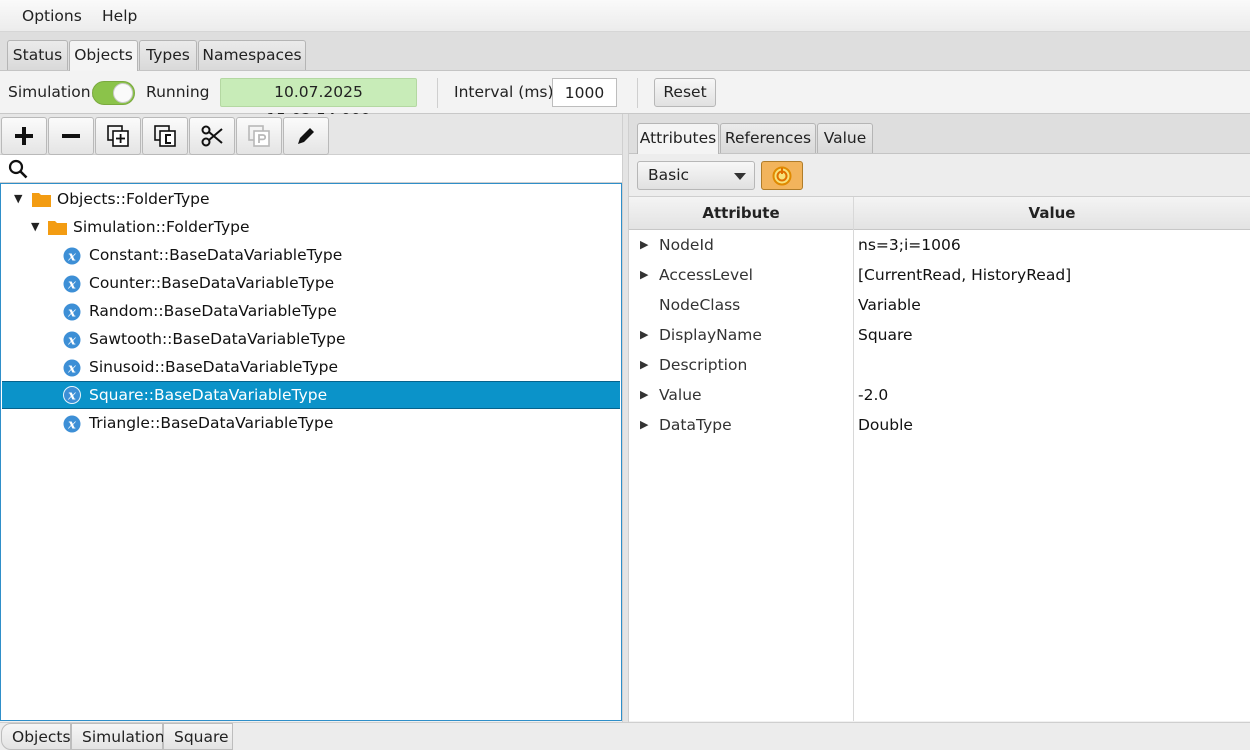 This screenshot has height=750, width=1250. I want to click on table-row: ▶ AccessLevel [CurrentRead, HistoryRead], so click(939, 275).